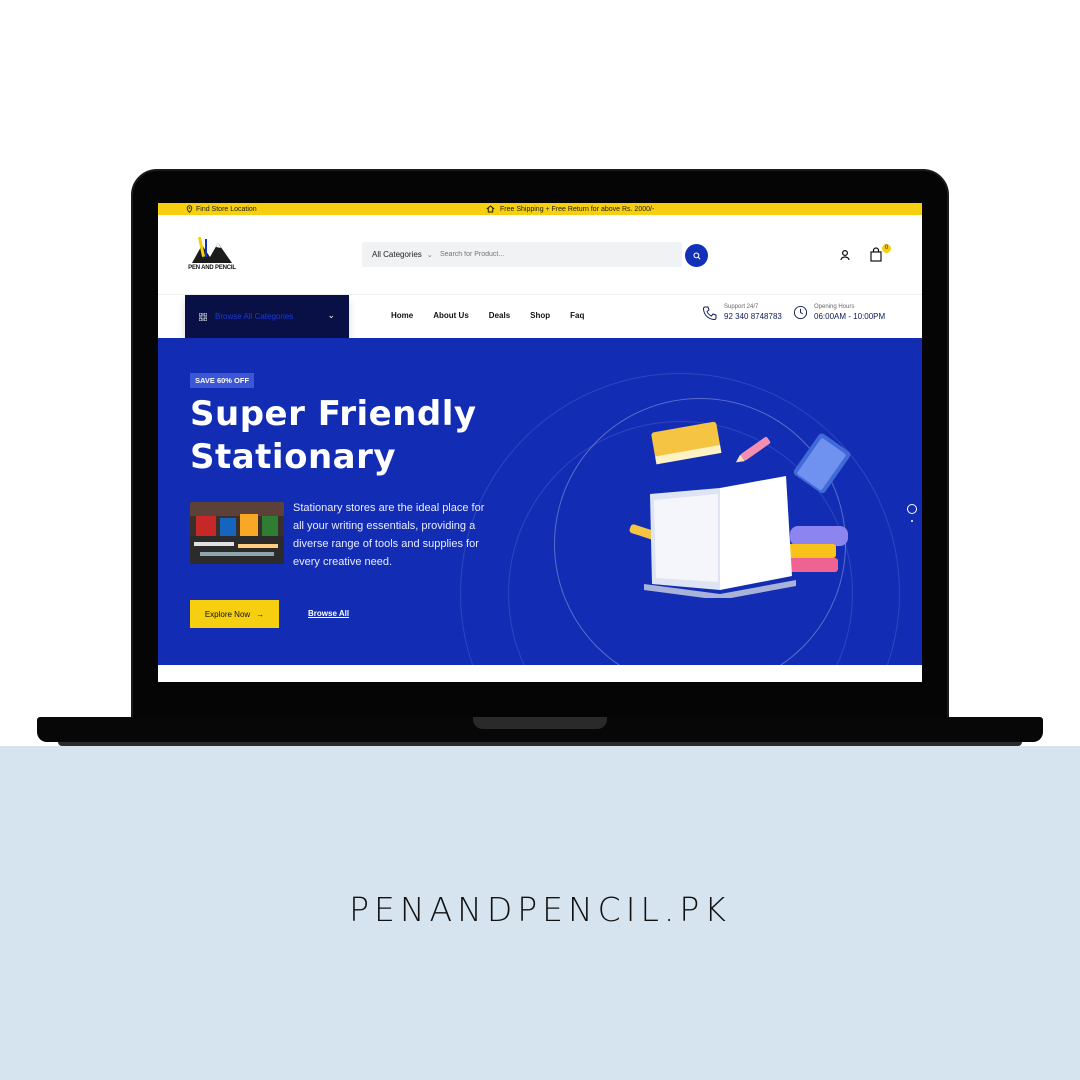  Describe the element at coordinates (800, 312) in the screenshot. I see `clock-icon` at that location.